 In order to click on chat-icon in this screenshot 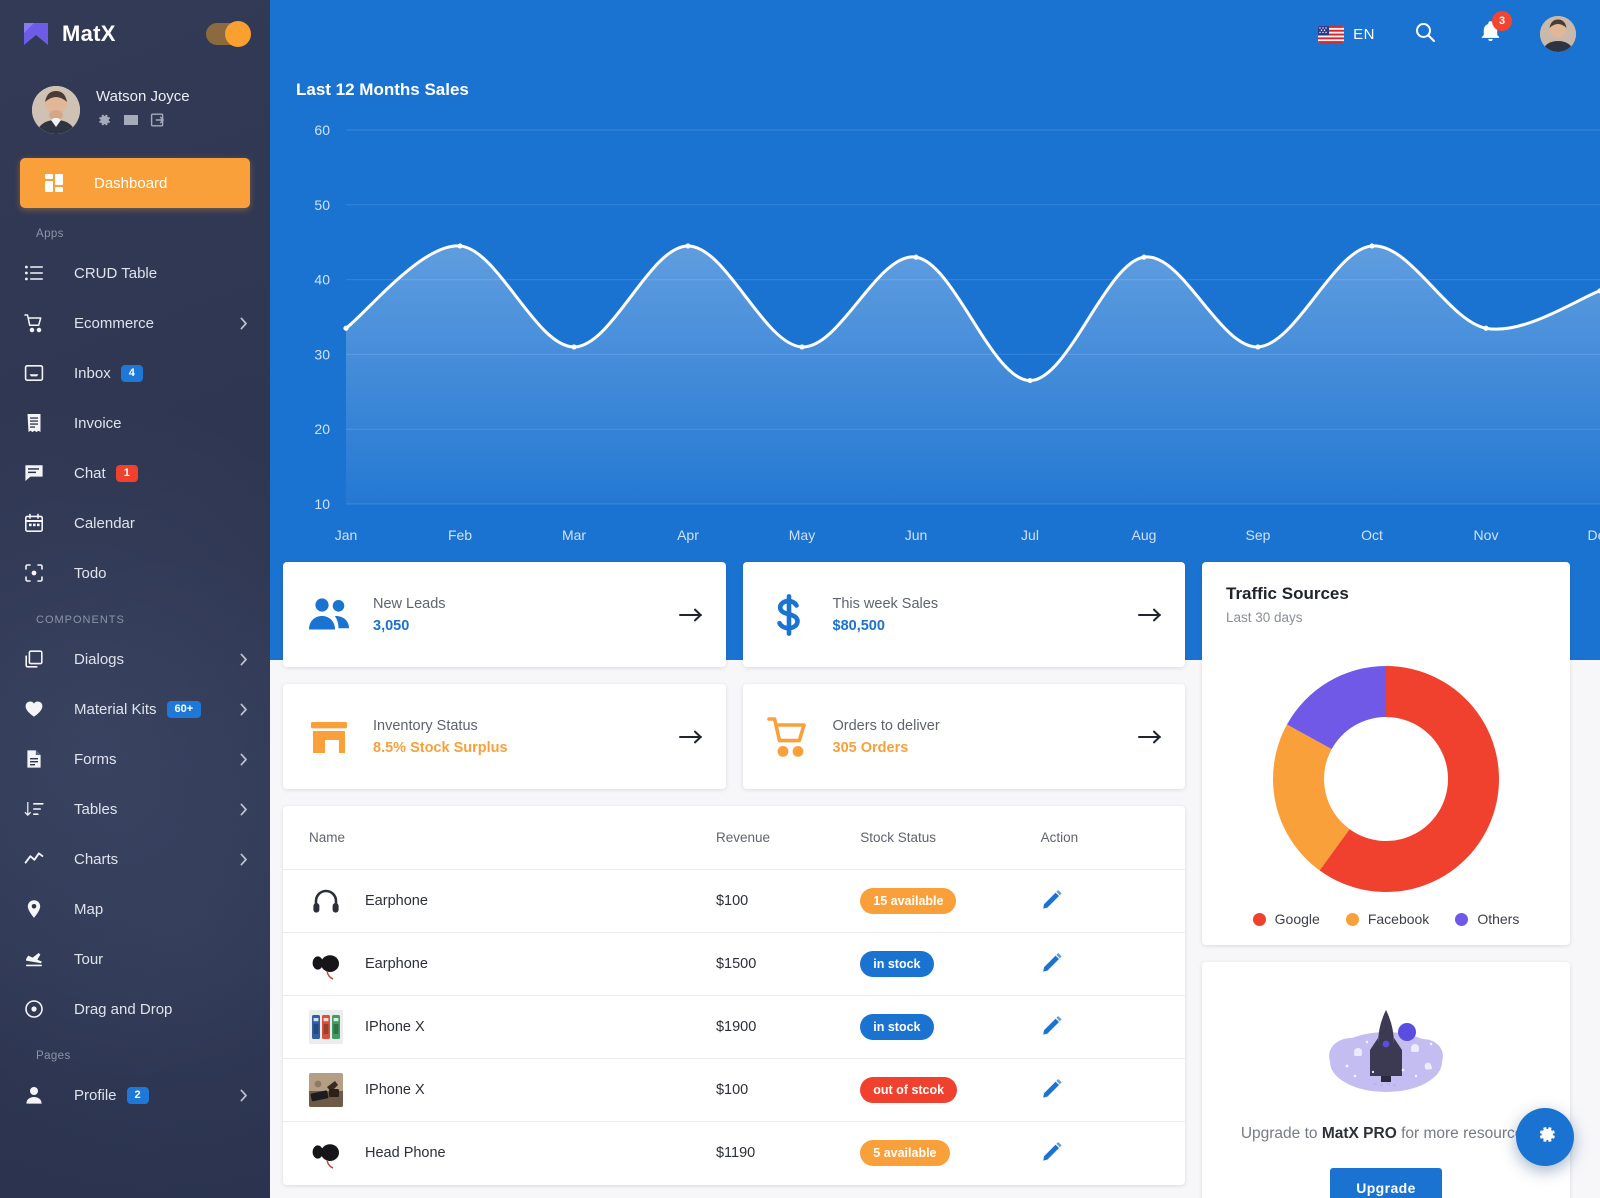, I will do `click(34, 473)`.